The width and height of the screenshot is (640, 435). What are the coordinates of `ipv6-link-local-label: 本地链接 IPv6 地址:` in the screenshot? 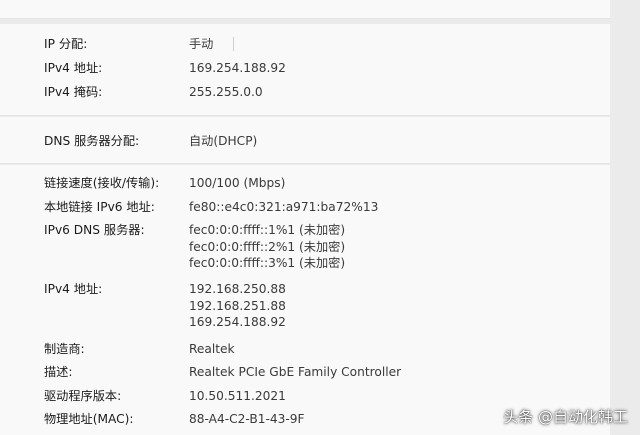 It's located at (99, 207).